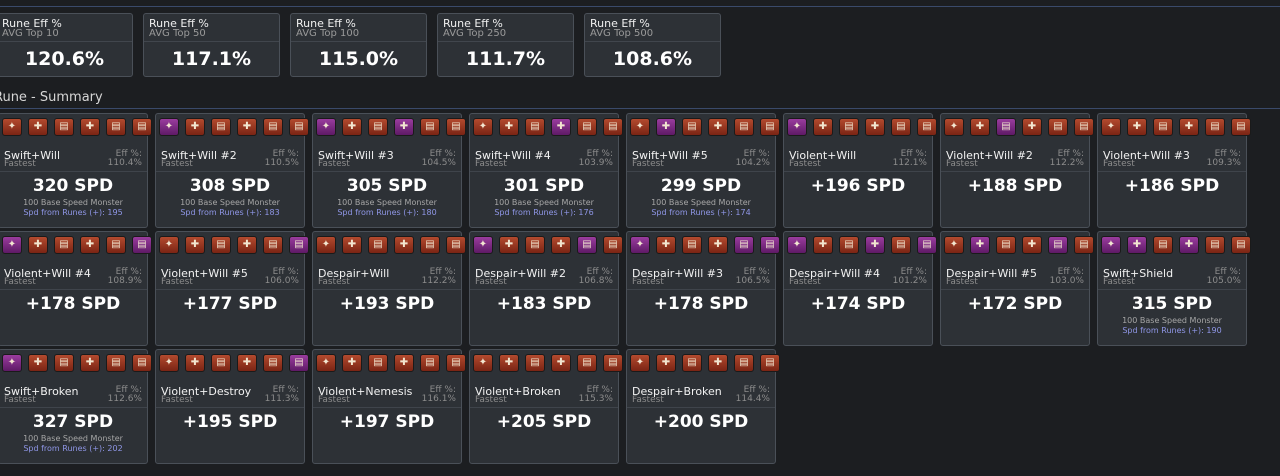 Image resolution: width=1280 pixels, height=476 pixels. I want to click on eff-value: 114.4%, so click(752, 399).